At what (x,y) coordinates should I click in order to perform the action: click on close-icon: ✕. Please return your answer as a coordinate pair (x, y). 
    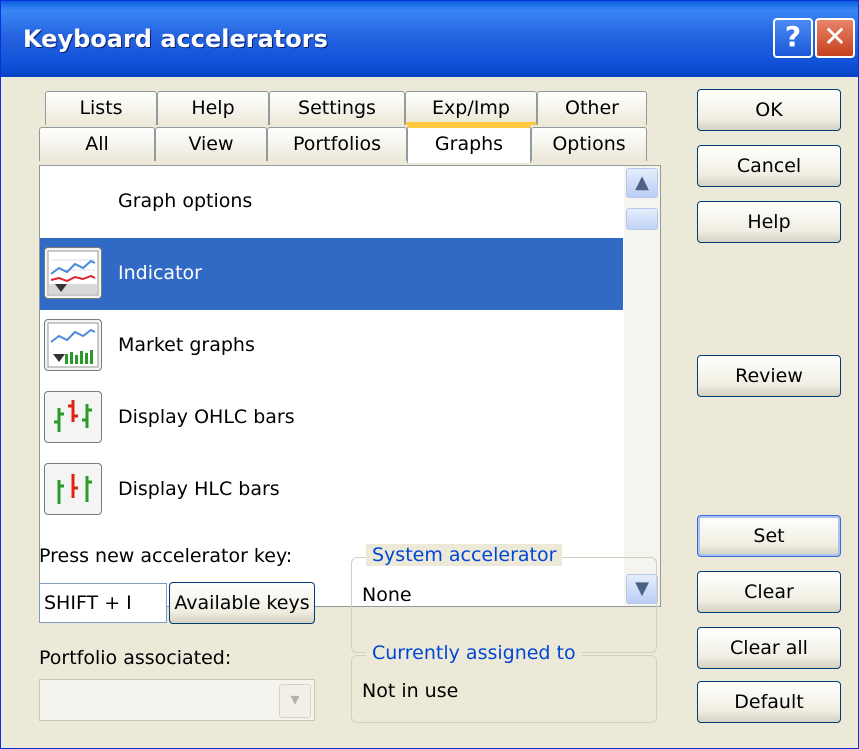
    Looking at the image, I should click on (835, 38).